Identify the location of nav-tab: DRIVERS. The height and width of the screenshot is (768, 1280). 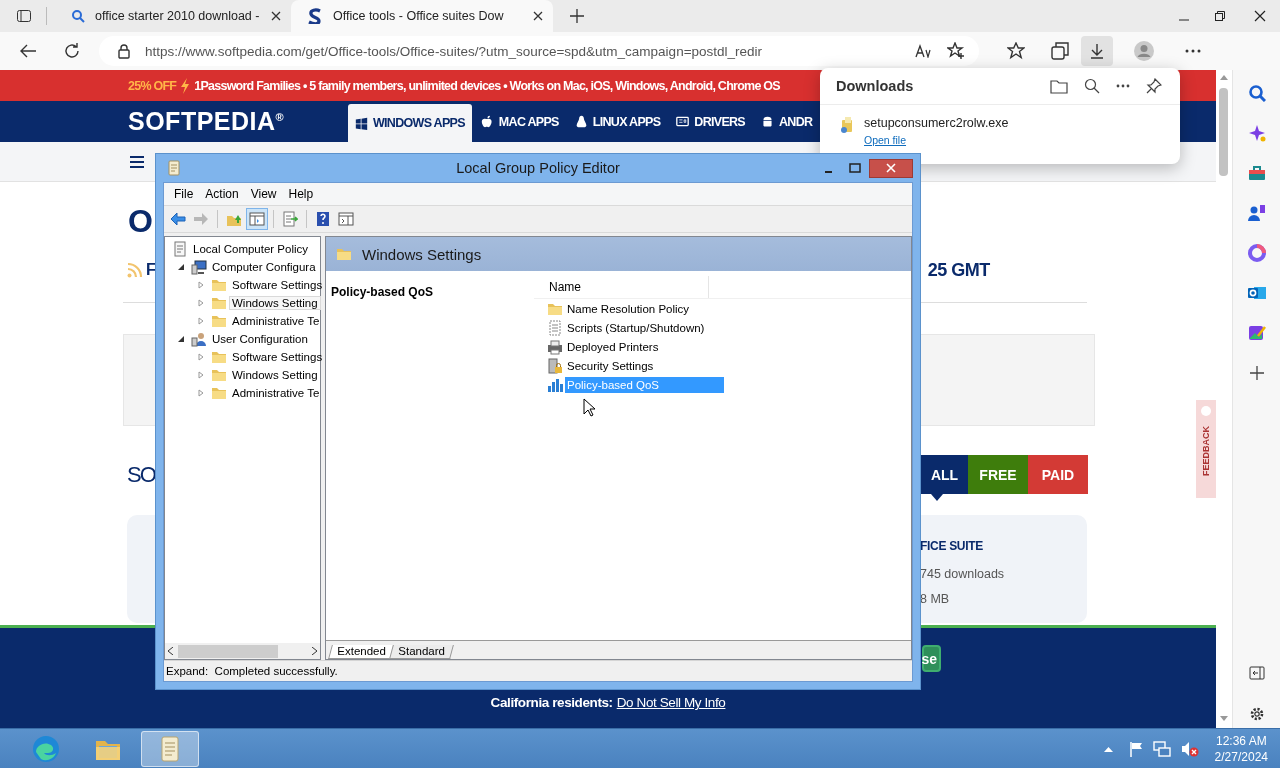
(710, 121).